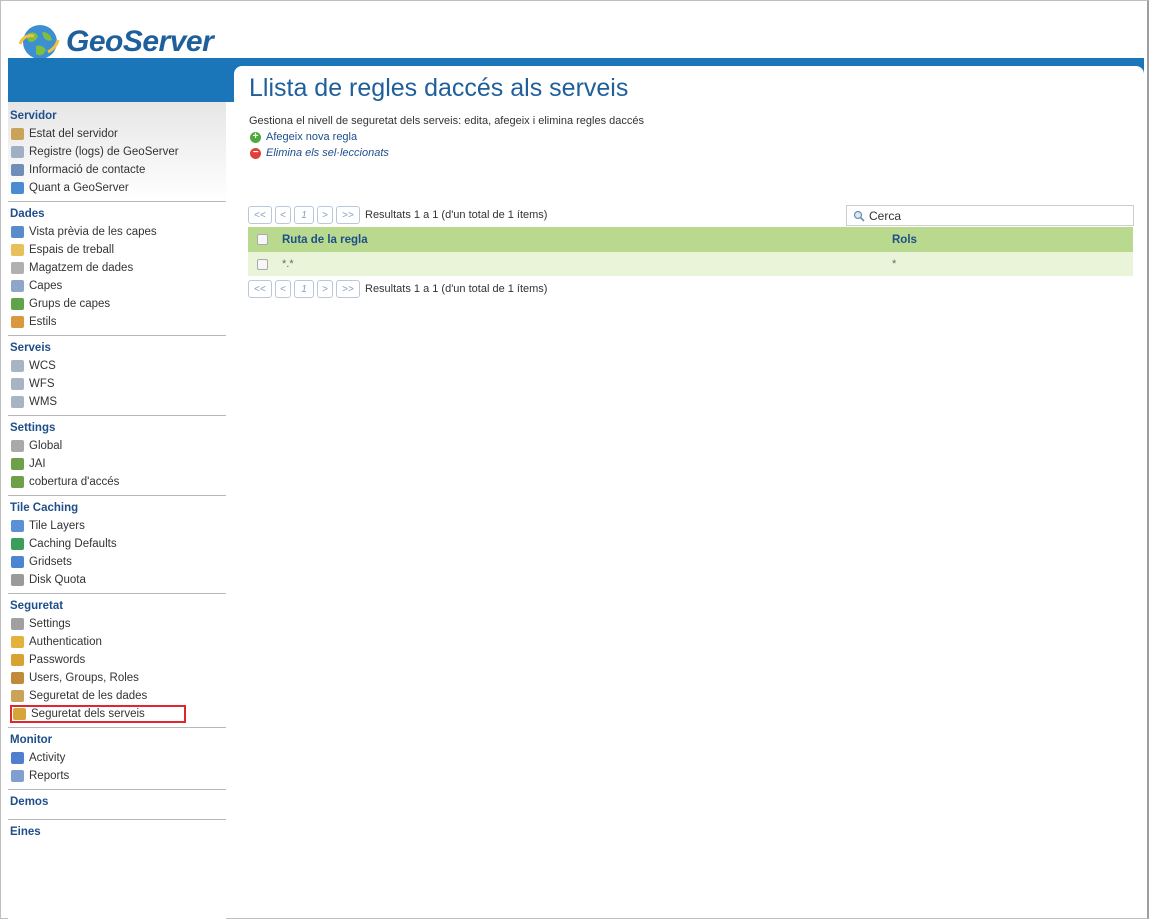 The height and width of the screenshot is (919, 1149). What do you see at coordinates (312, 137) in the screenshot?
I see `add-rule-label: Afegeix nova regla` at bounding box center [312, 137].